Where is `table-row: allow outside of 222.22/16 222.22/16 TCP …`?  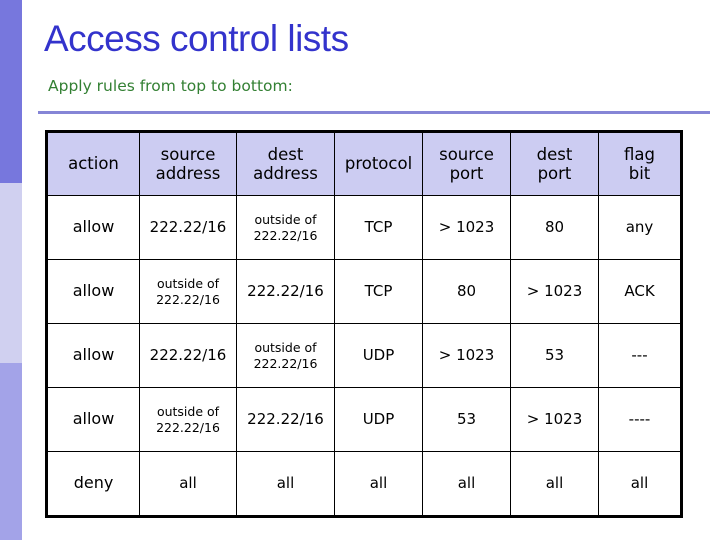
table-row: allow outside of 222.22/16 222.22/16 TCP … is located at coordinates (364, 291).